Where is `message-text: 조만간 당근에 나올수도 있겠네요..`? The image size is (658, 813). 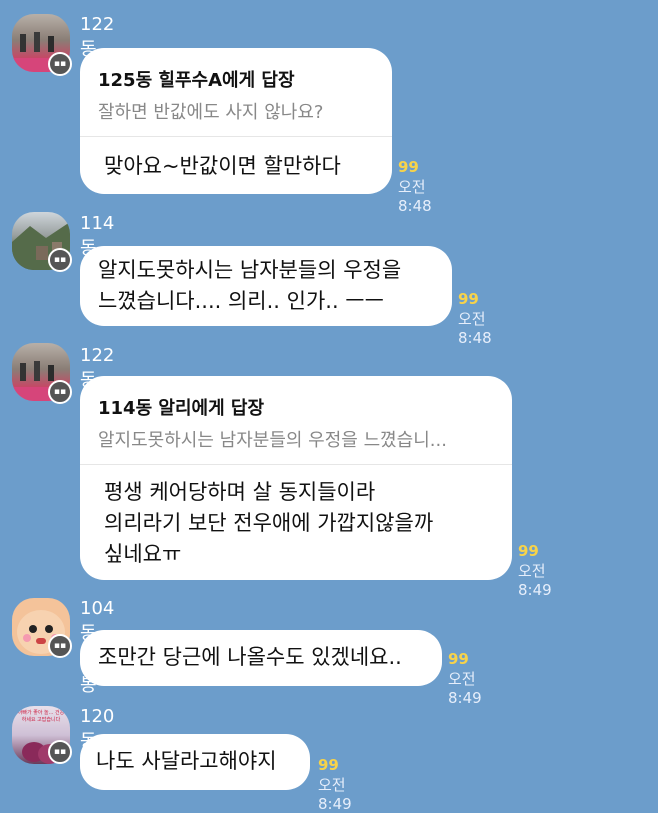 message-text: 조만간 당근에 나올수도 있겠네요.. is located at coordinates (250, 657).